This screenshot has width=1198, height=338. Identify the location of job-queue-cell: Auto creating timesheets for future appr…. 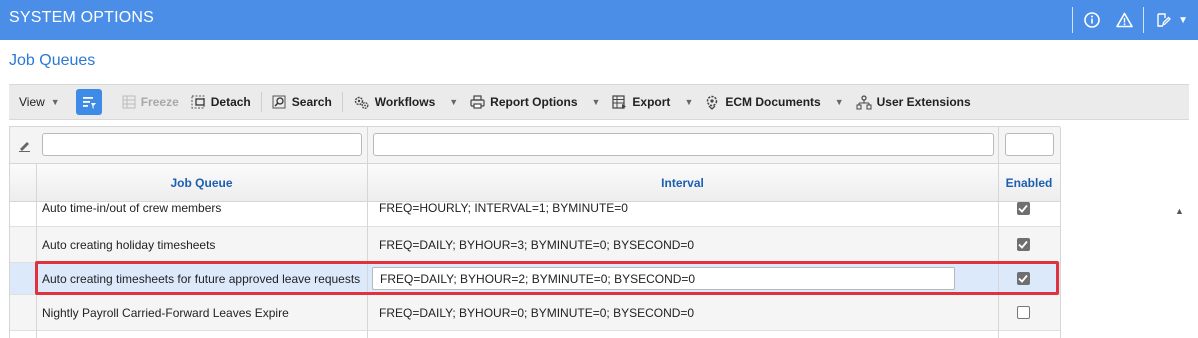
(201, 278).